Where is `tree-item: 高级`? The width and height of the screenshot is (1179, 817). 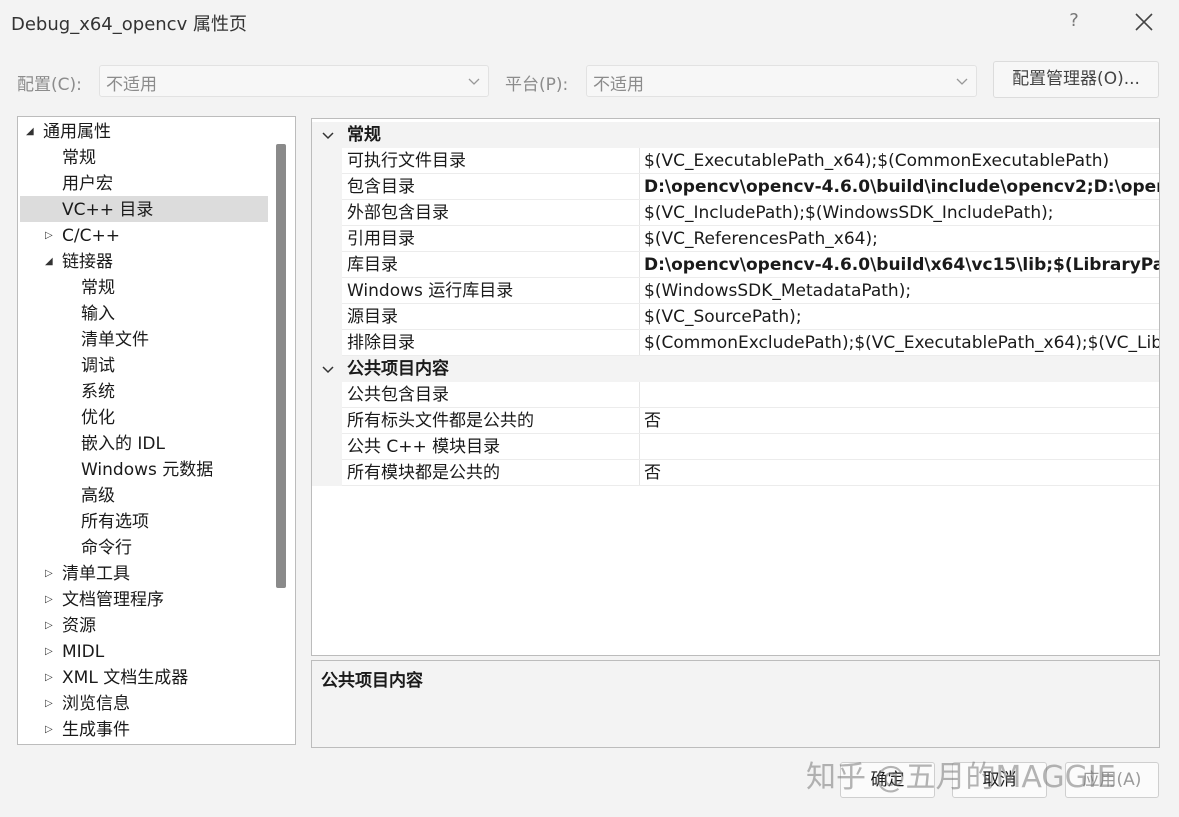
tree-item: 高级 is located at coordinates (143, 496).